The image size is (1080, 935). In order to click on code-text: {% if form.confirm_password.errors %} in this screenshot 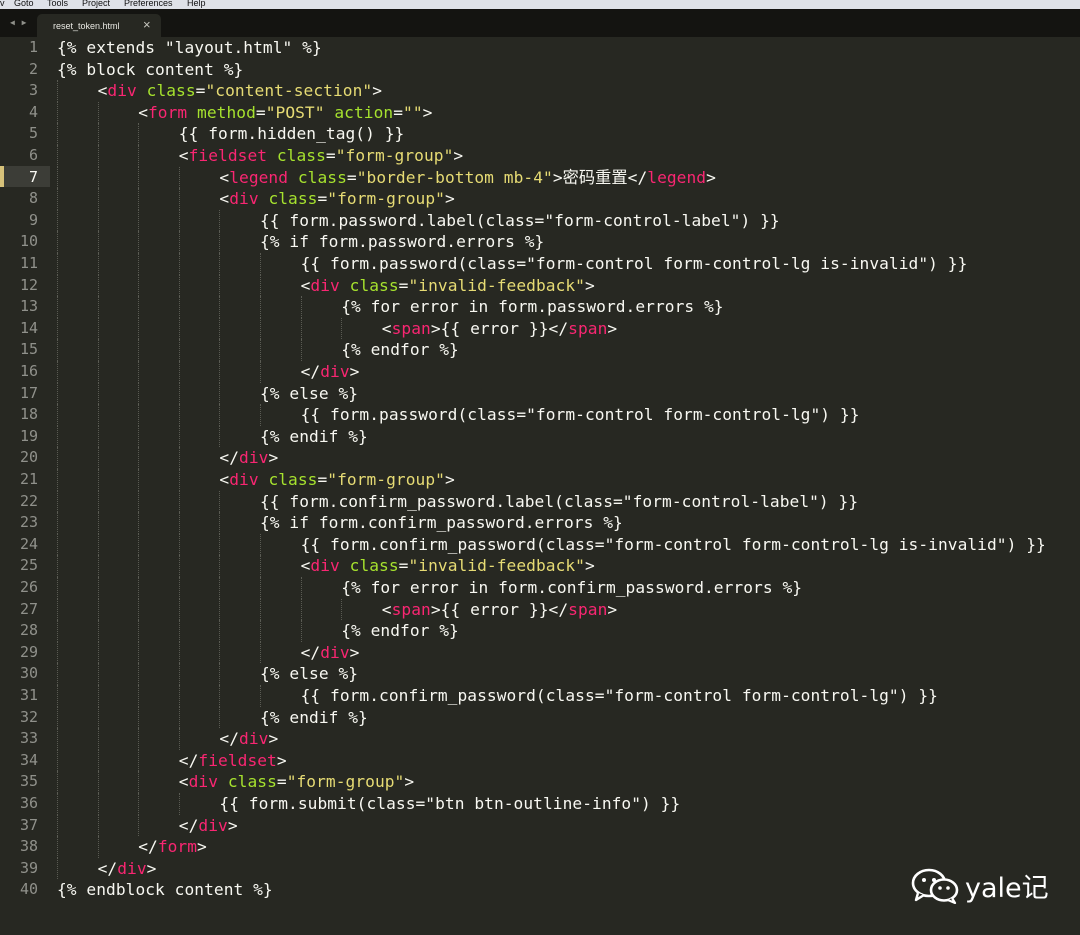, I will do `click(441, 523)`.